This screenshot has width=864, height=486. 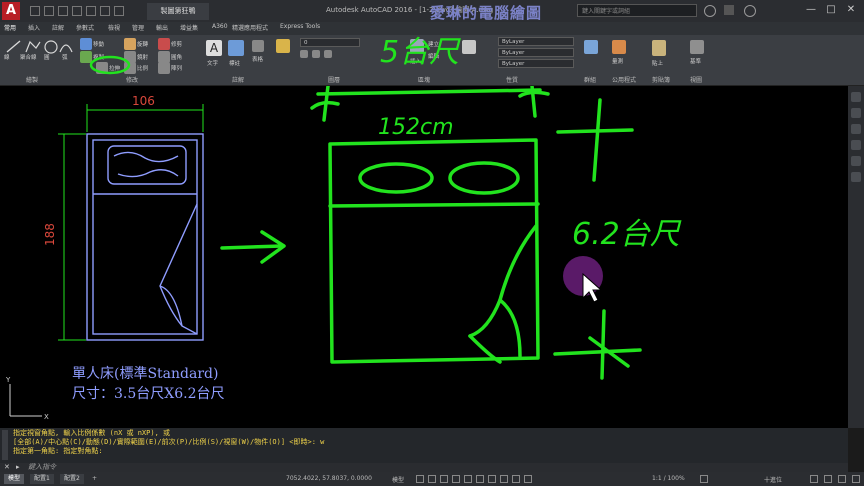 I want to click on mirror-label: 鏡射, so click(x=142, y=57).